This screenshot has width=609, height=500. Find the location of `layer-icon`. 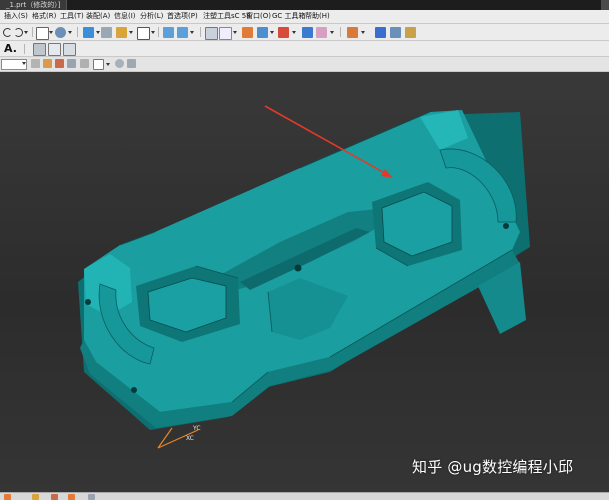

layer-icon is located at coordinates (106, 32).